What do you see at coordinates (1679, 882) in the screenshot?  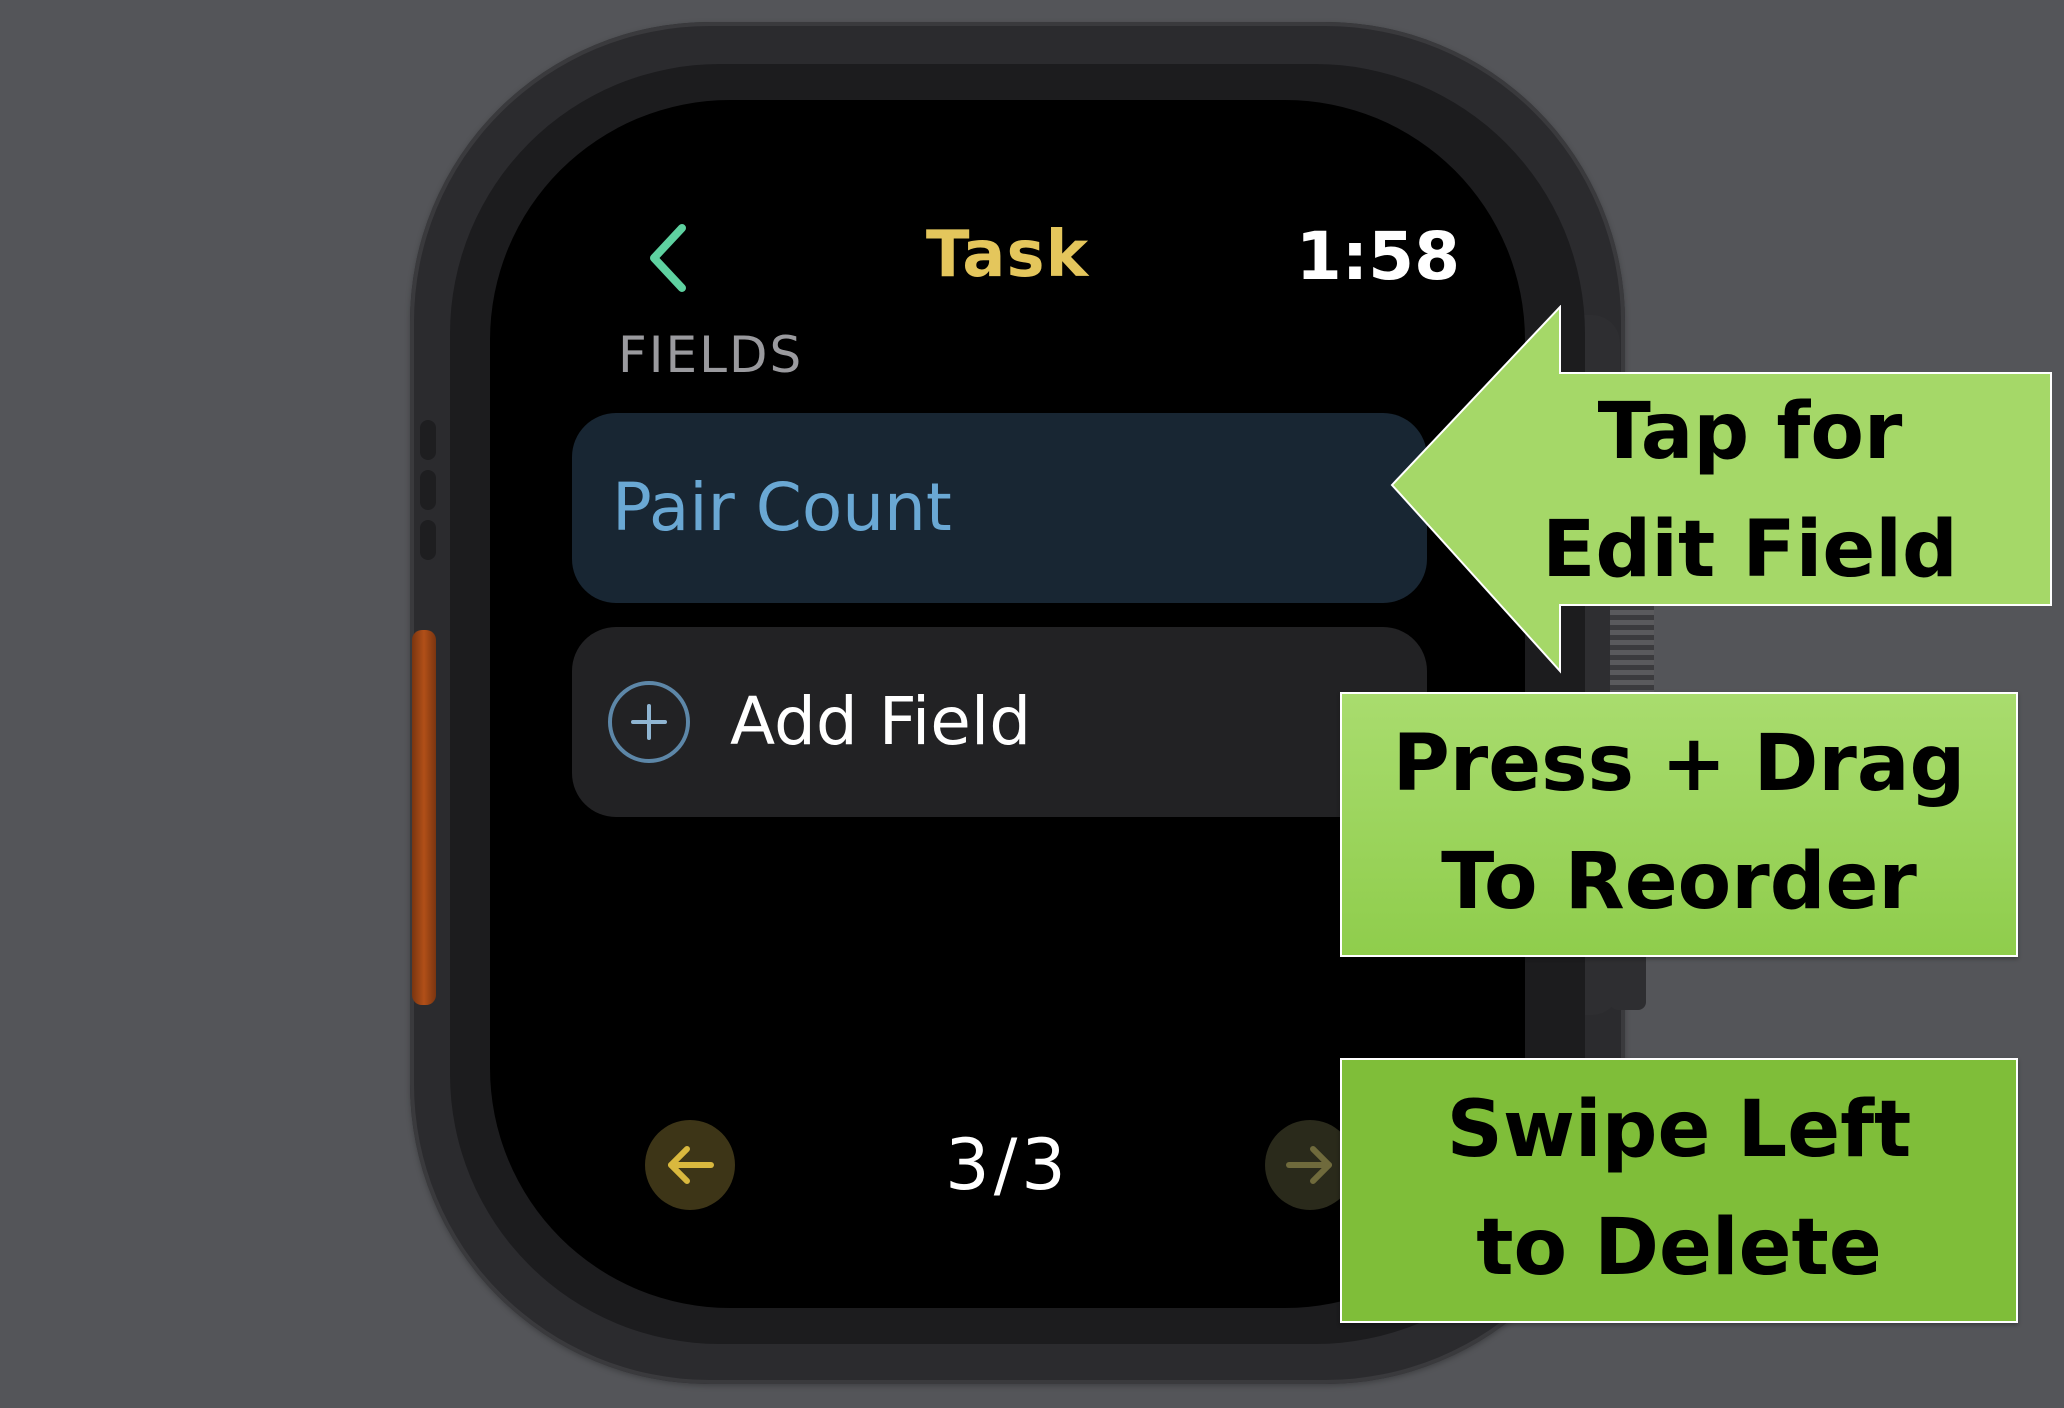 I see `reorder-callout-line2: To Reorder` at bounding box center [1679, 882].